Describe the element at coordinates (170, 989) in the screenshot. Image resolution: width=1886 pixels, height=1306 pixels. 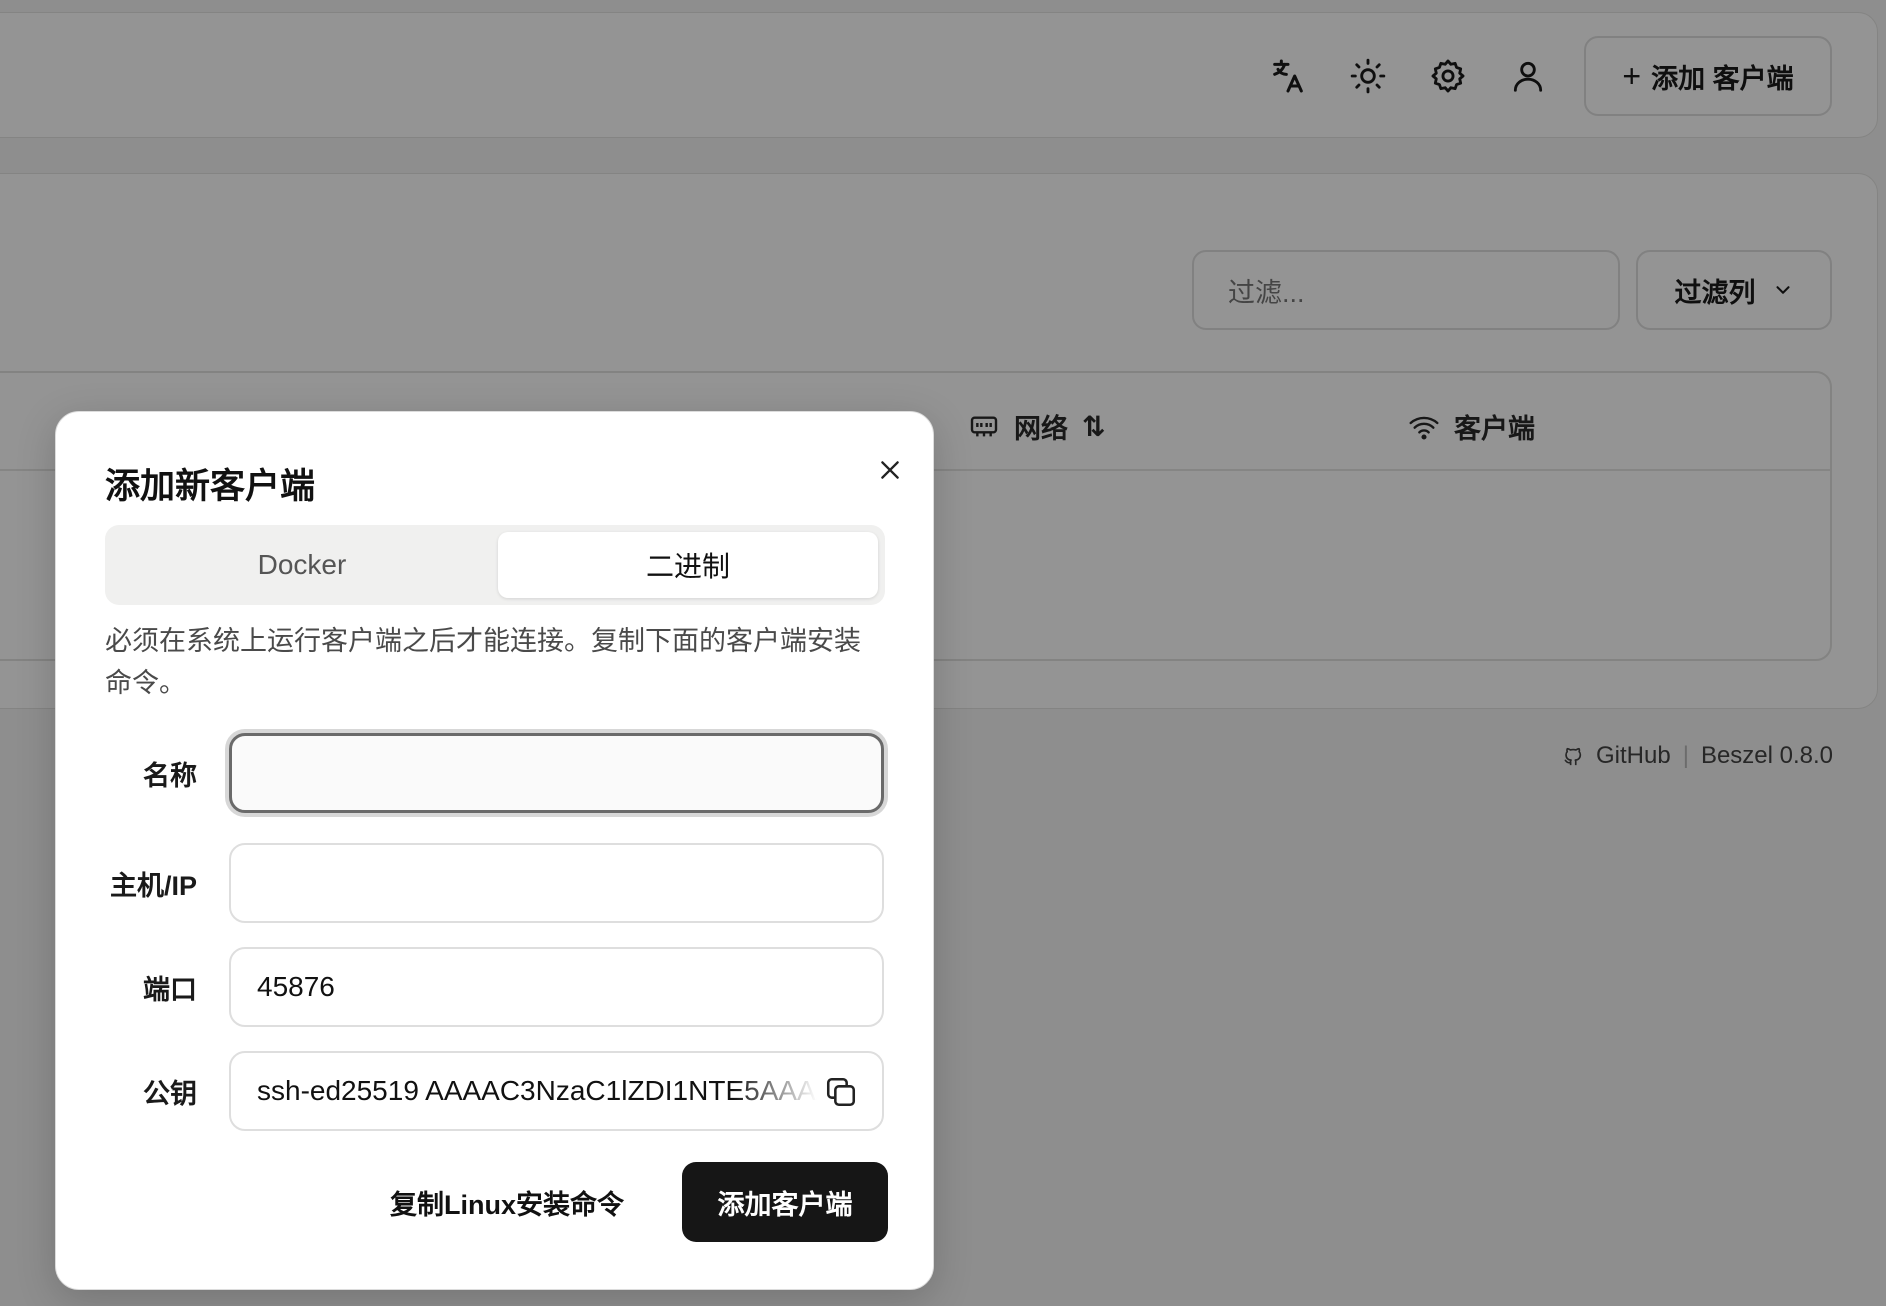
I see `port-label: 端口` at that location.